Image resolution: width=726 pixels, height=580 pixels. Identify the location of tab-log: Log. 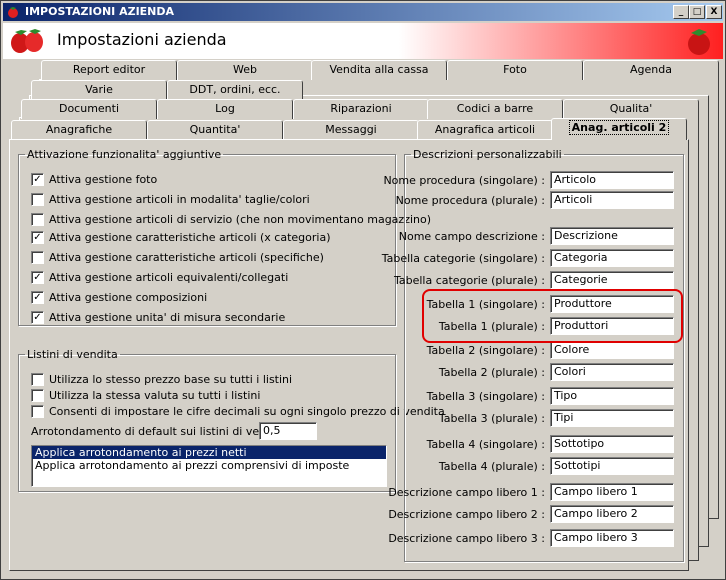
(225, 109).